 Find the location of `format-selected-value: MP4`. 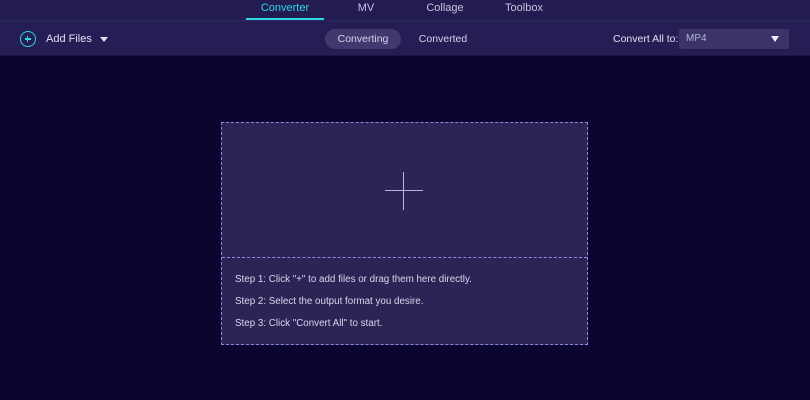

format-selected-value: MP4 is located at coordinates (696, 38).